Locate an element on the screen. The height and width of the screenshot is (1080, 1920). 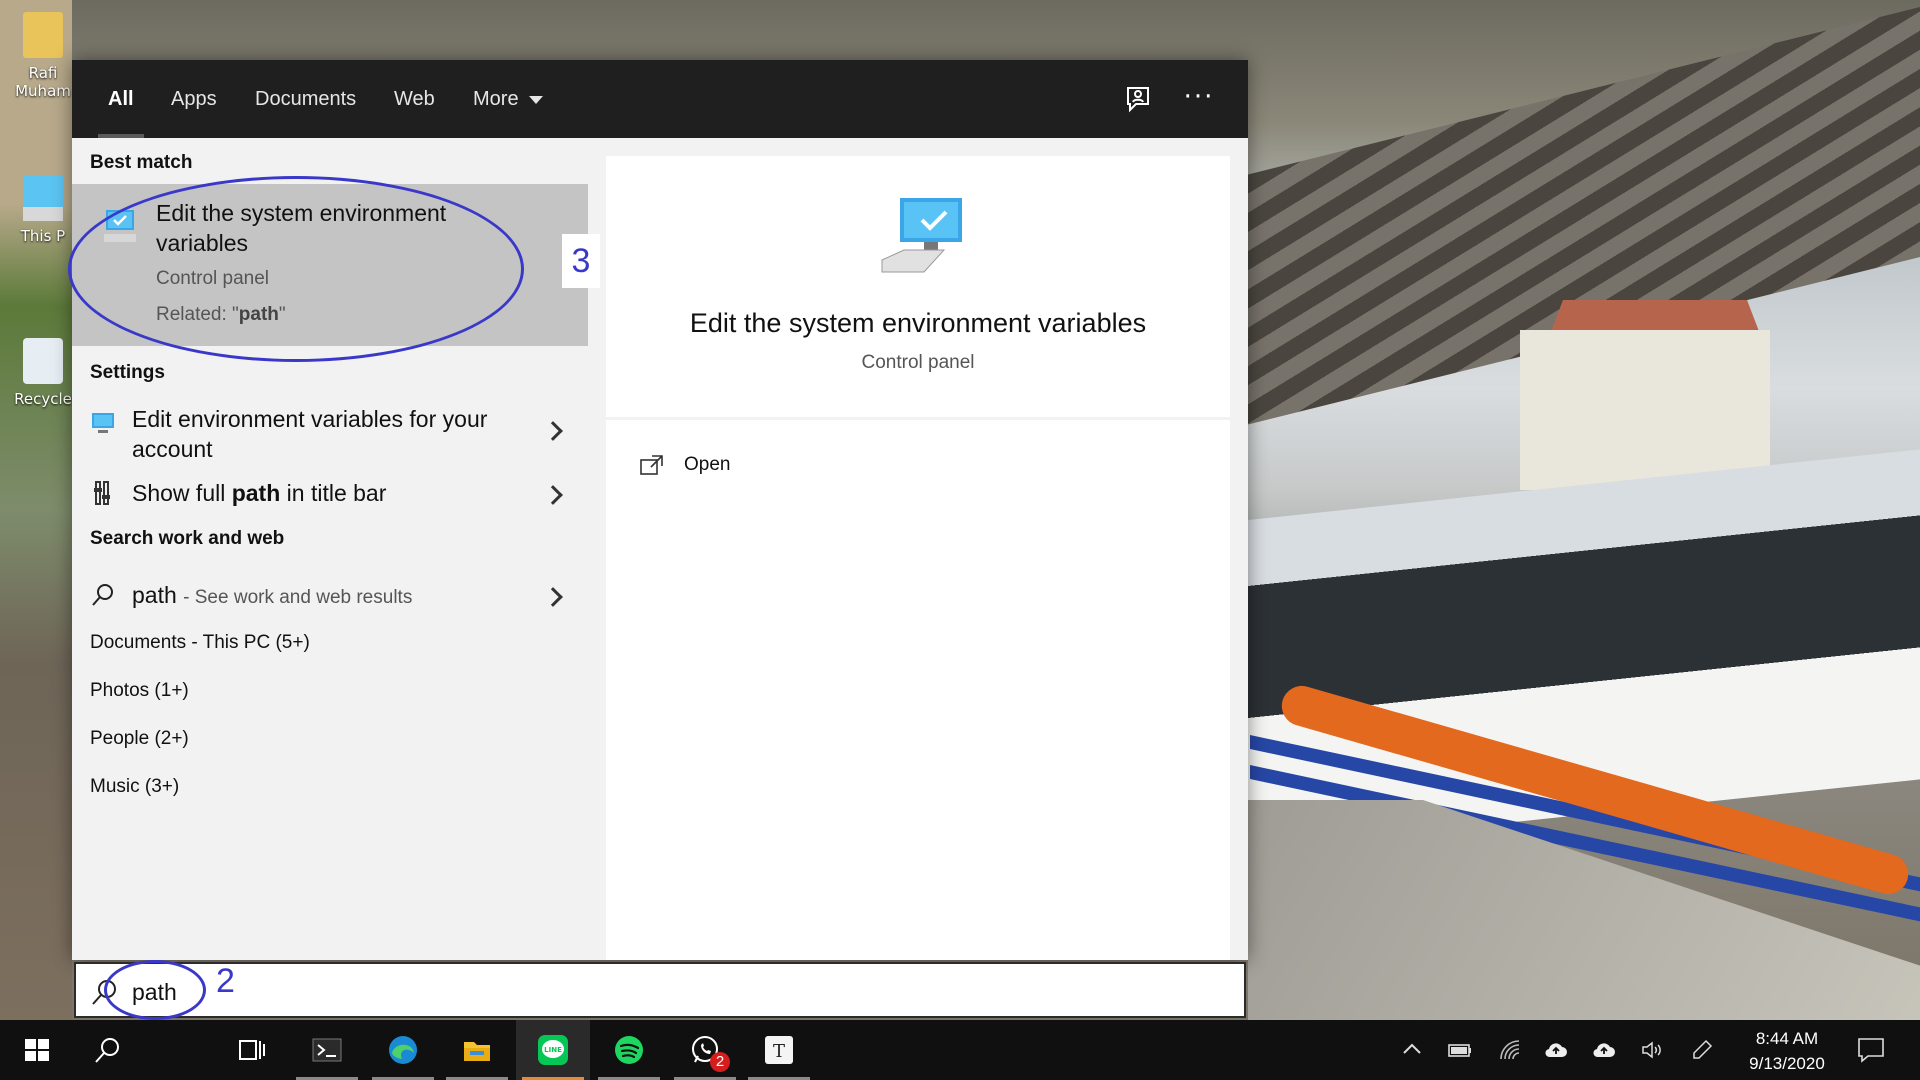
task-view-button is located at coordinates (251, 1050).